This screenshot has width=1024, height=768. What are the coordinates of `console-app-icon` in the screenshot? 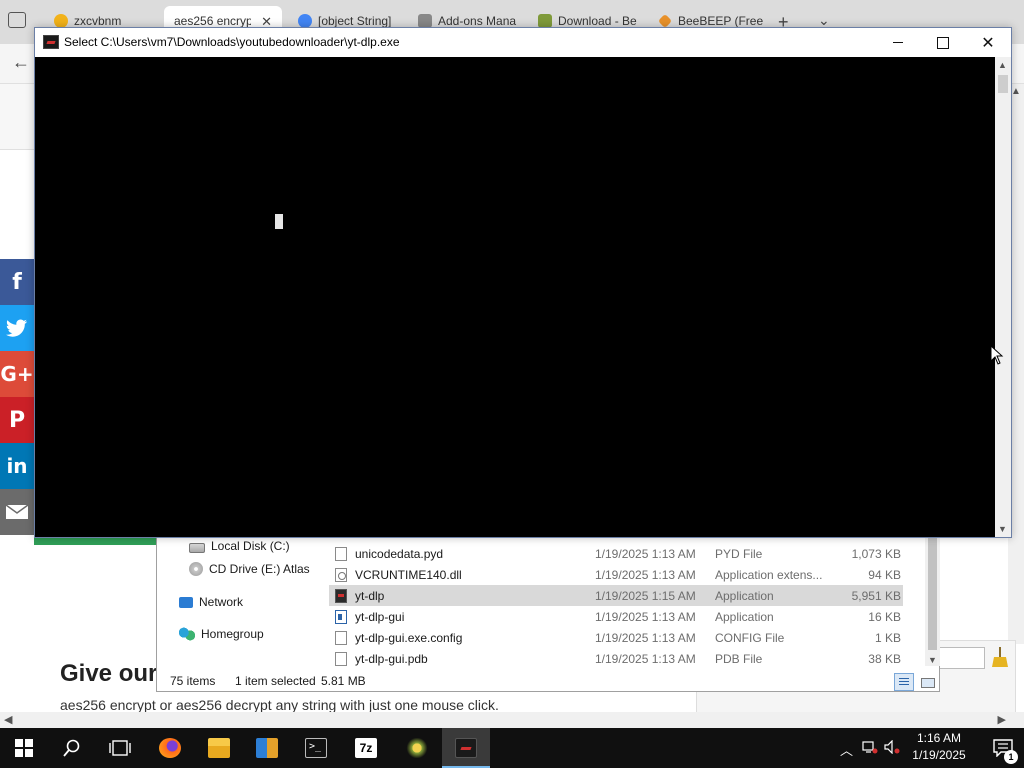 It's located at (51, 42).